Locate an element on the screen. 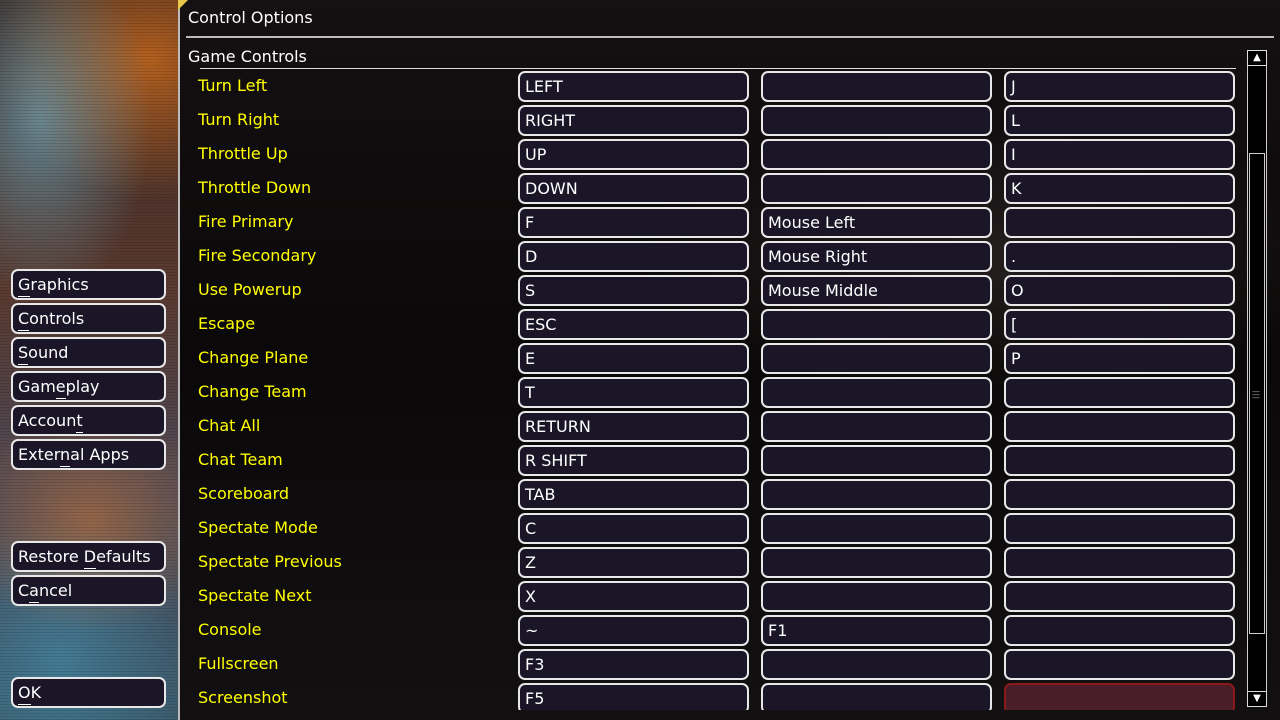  key-binding-field: F is located at coordinates (633, 222).